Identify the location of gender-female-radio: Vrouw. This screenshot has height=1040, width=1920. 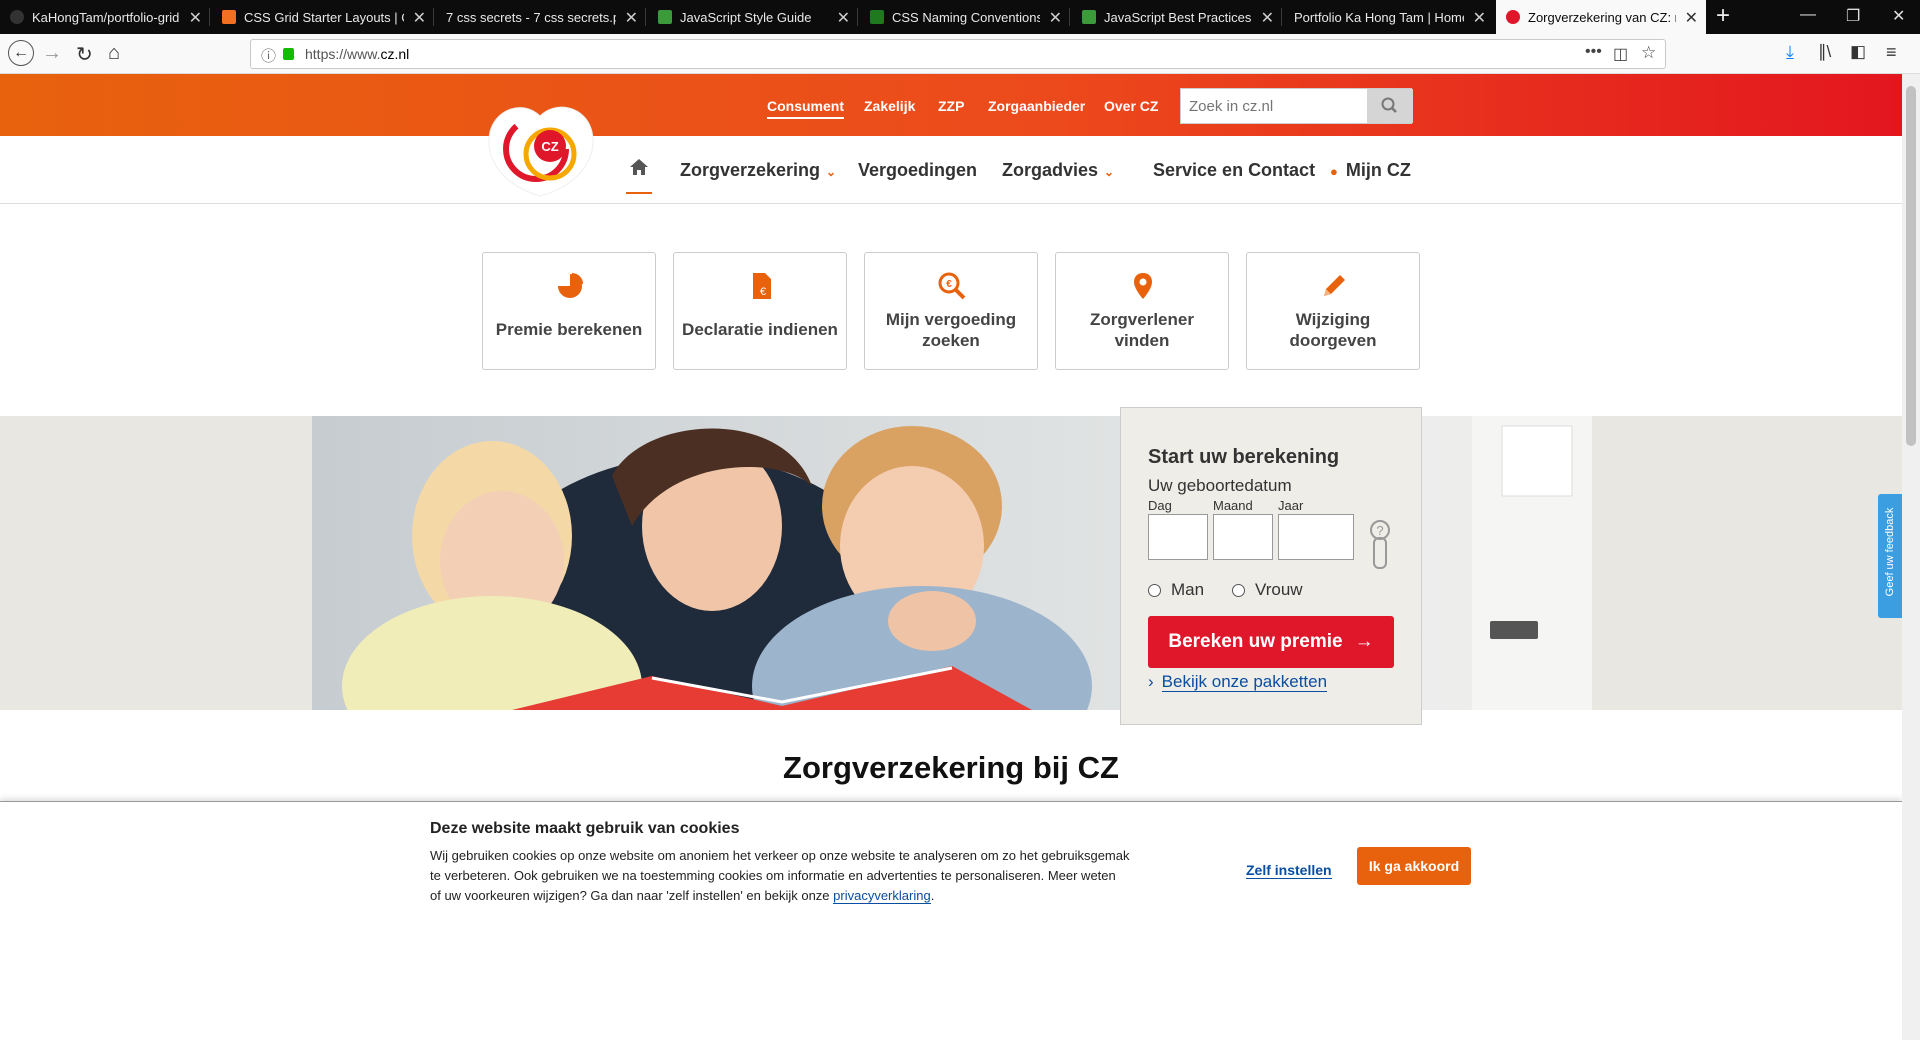
(1267, 590).